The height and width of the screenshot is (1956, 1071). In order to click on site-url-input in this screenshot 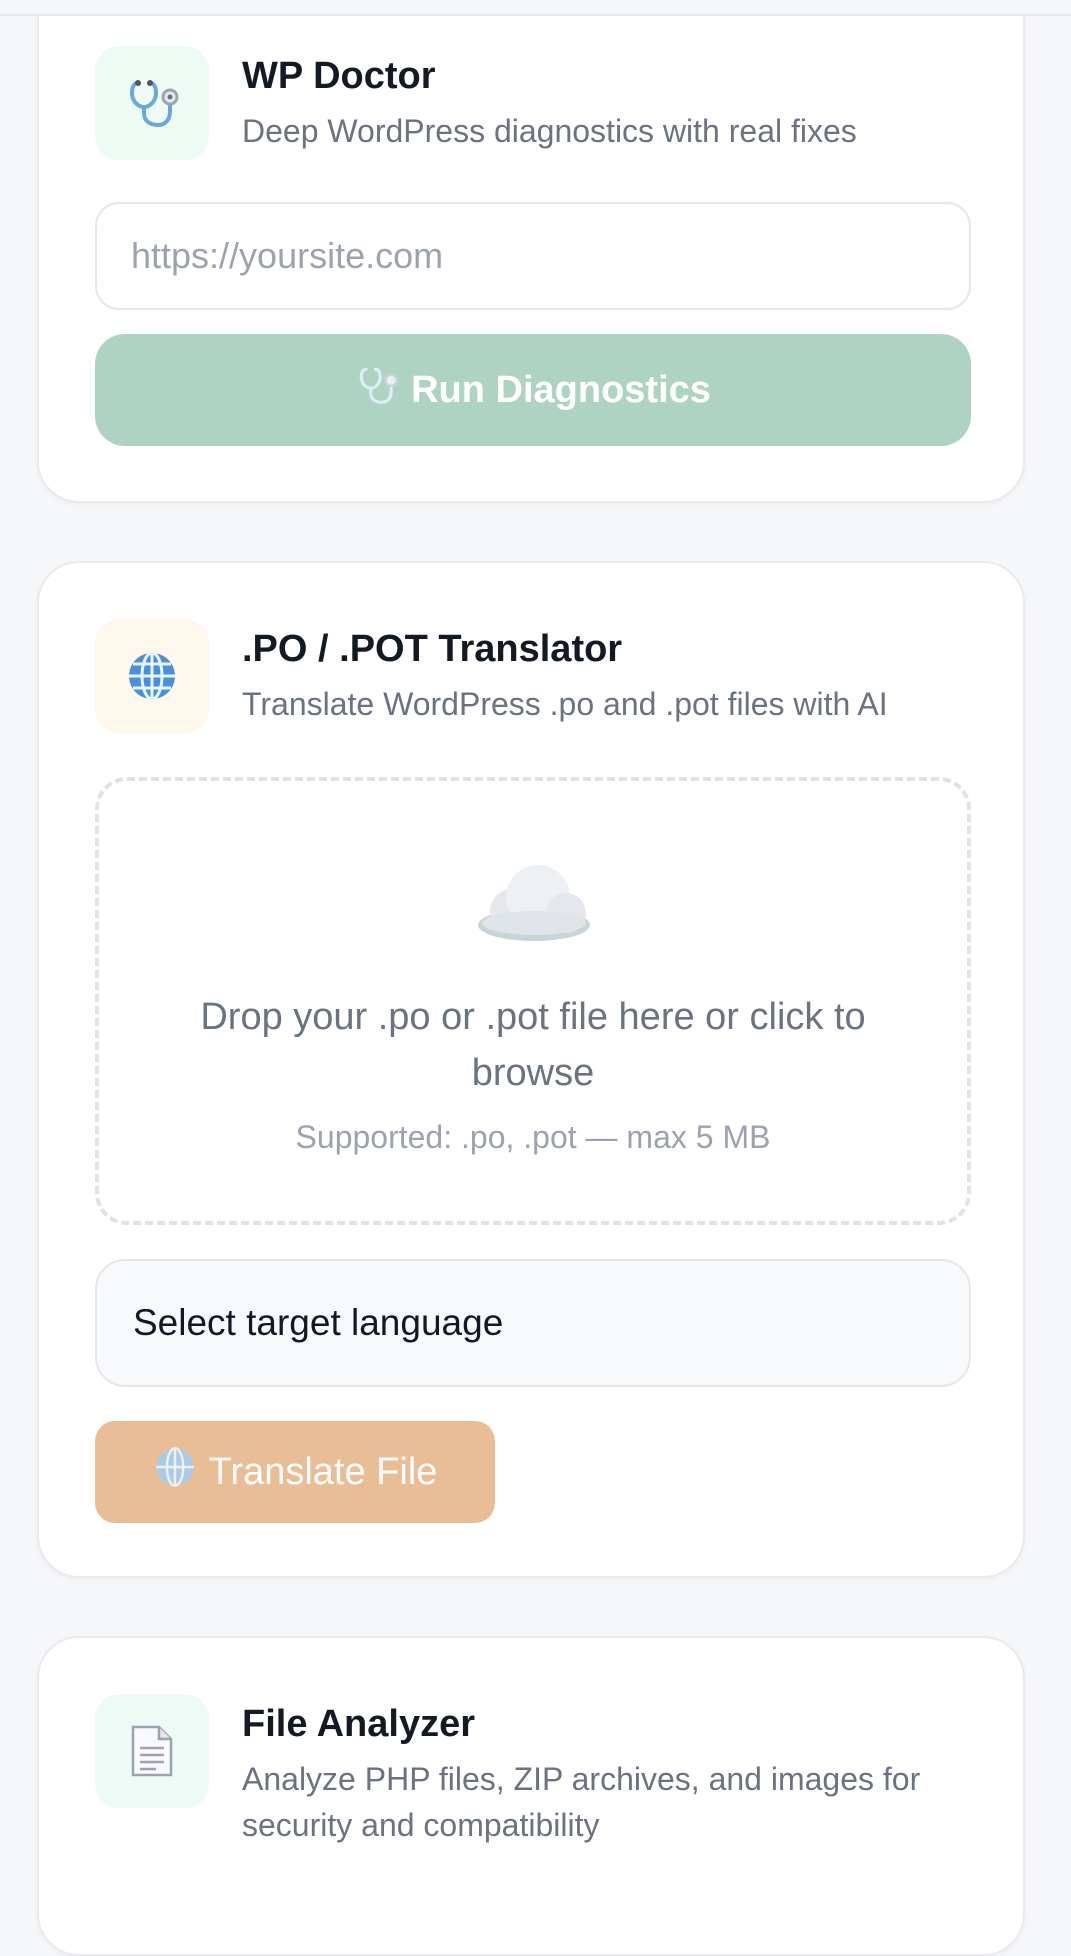, I will do `click(533, 256)`.